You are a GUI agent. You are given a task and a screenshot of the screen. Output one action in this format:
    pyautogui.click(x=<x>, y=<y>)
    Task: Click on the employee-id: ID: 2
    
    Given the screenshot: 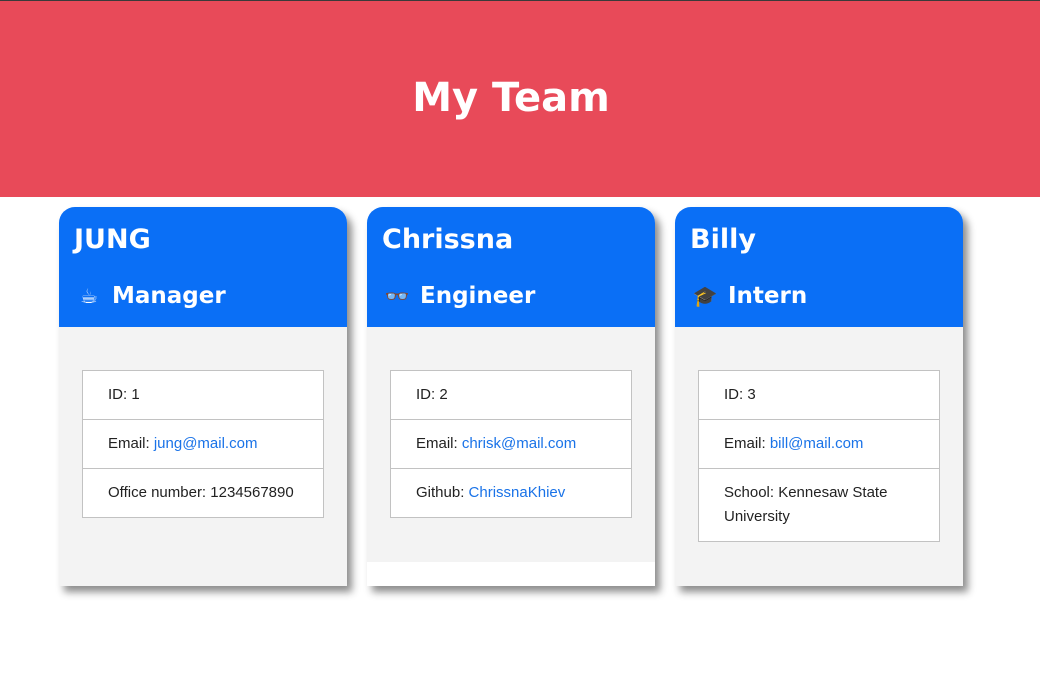 What is the action you would take?
    pyautogui.click(x=511, y=395)
    